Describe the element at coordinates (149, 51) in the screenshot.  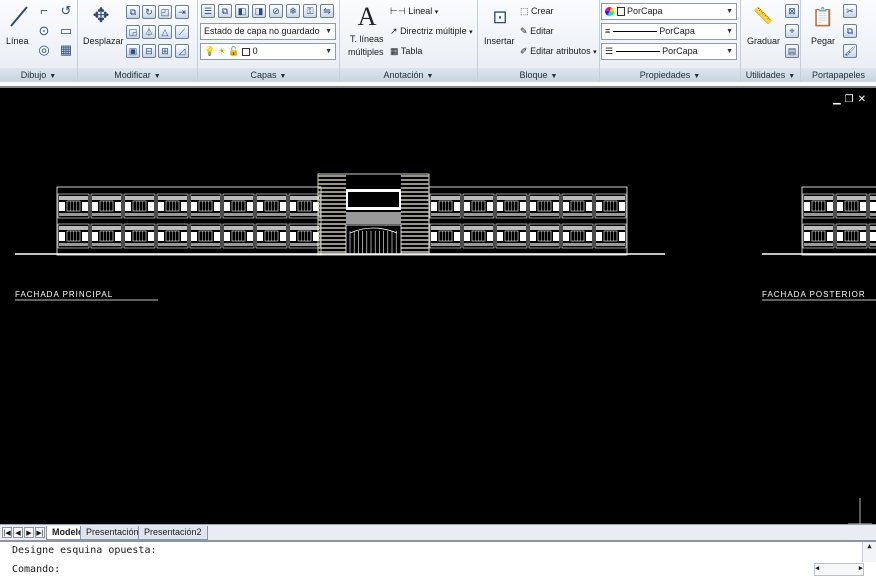
I see `offset-icon: ⊟` at that location.